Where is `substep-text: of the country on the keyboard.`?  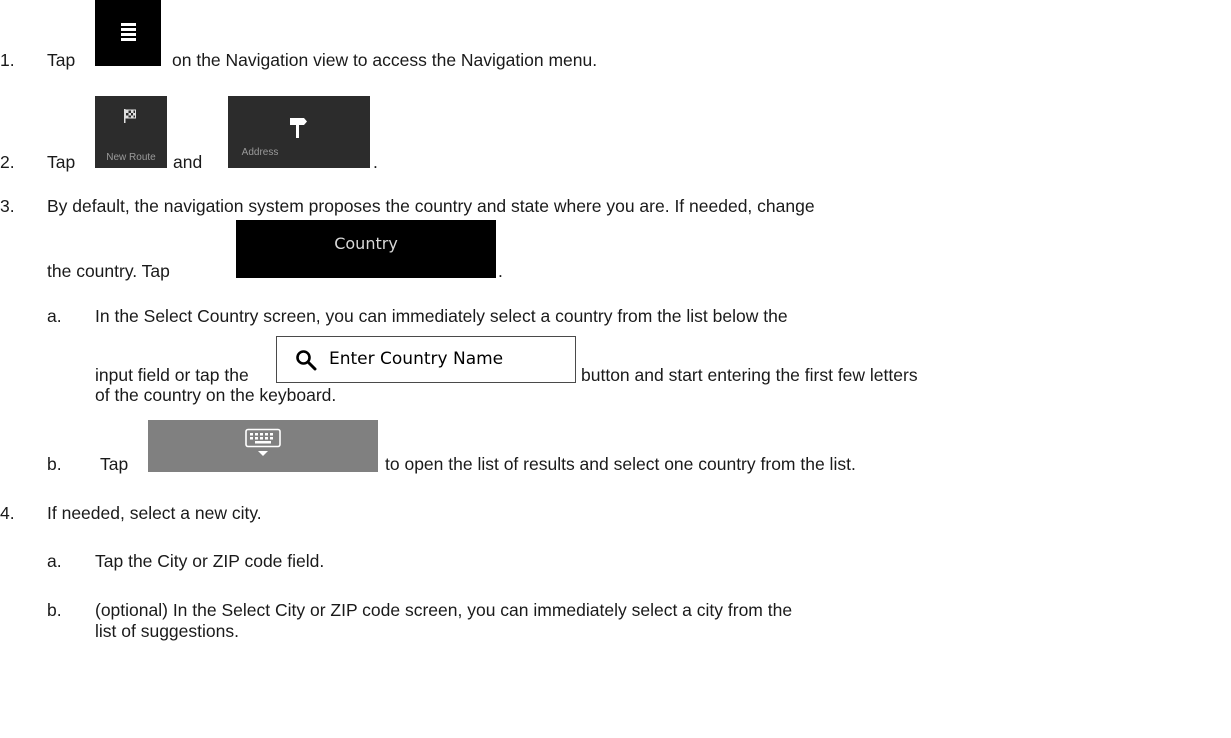
substep-text: of the country on the keyboard. is located at coordinates (216, 395).